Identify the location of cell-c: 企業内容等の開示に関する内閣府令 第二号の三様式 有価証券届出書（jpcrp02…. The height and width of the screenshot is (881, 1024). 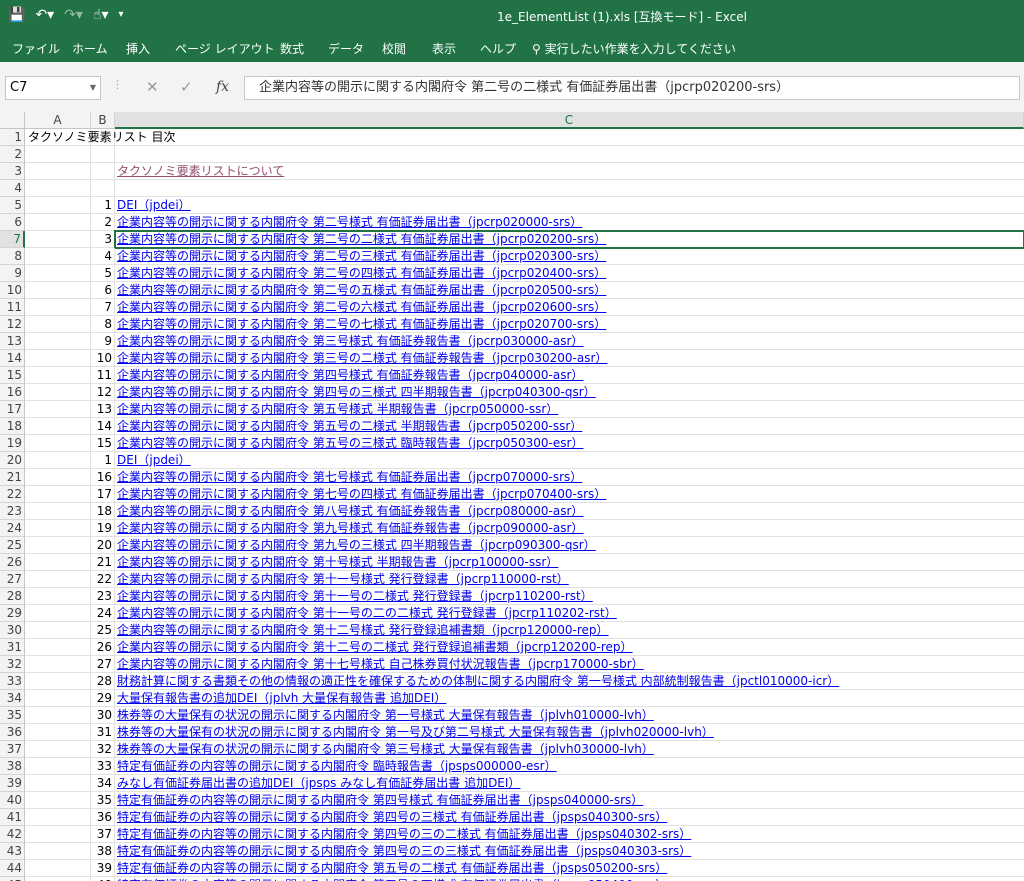
(569, 256).